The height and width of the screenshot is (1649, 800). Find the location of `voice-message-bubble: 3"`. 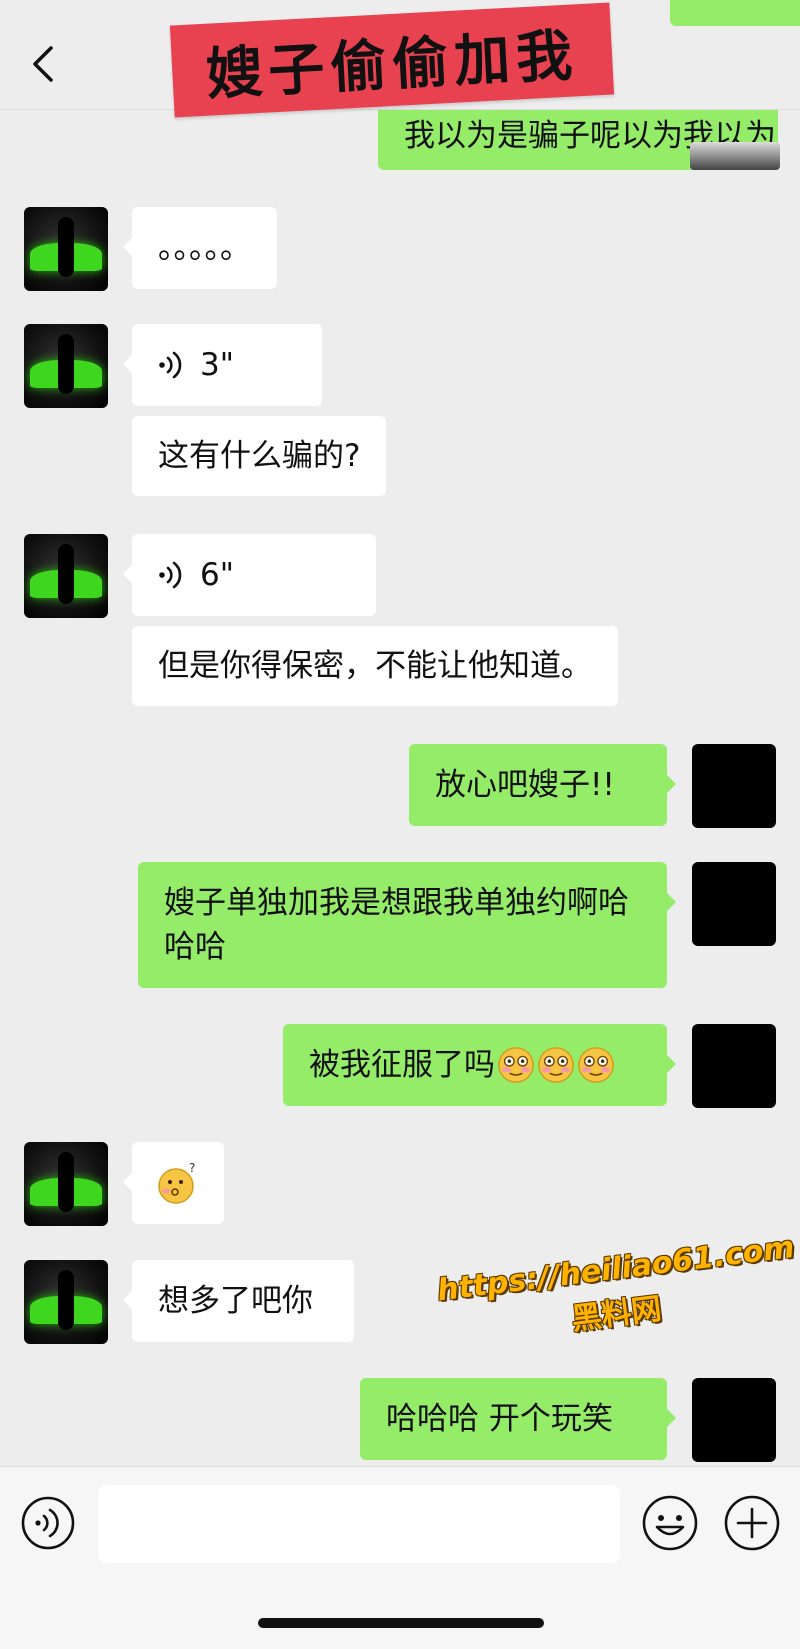

voice-message-bubble: 3" is located at coordinates (222, 365).